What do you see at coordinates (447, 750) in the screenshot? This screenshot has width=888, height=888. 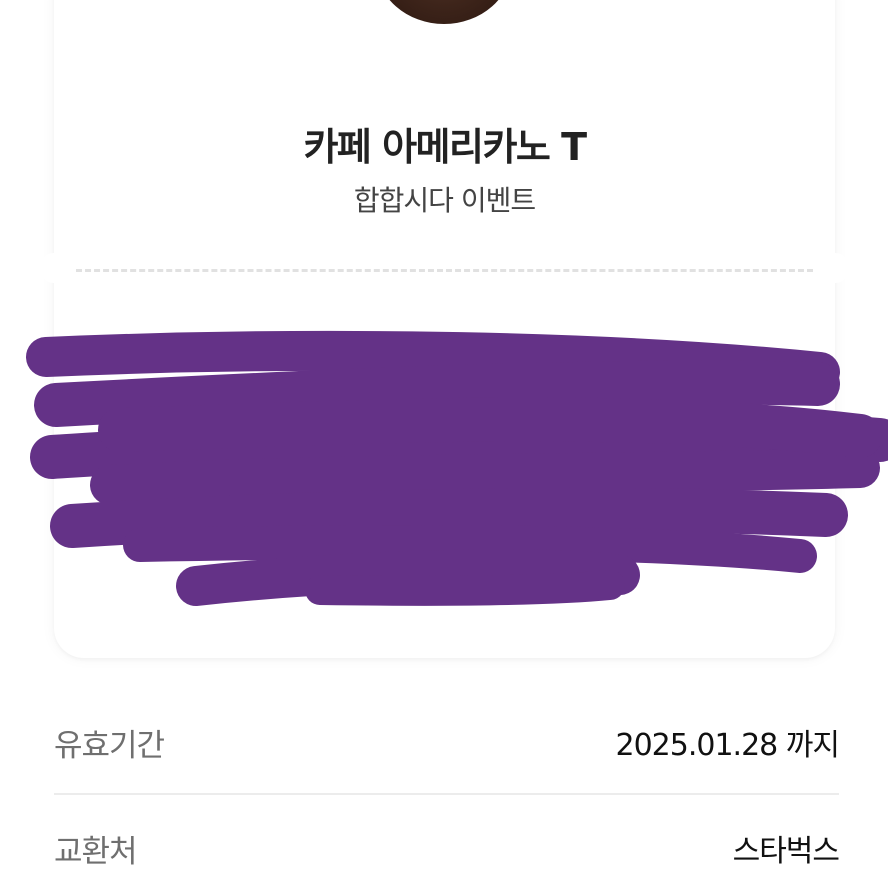 I see `validity-row: 유효기간 2025.01.28 까지` at bounding box center [447, 750].